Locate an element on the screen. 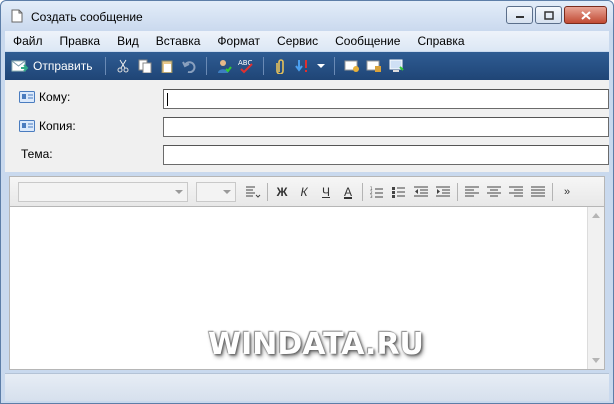 The height and width of the screenshot is (404, 614). spelling-button: ABC is located at coordinates (246, 66).